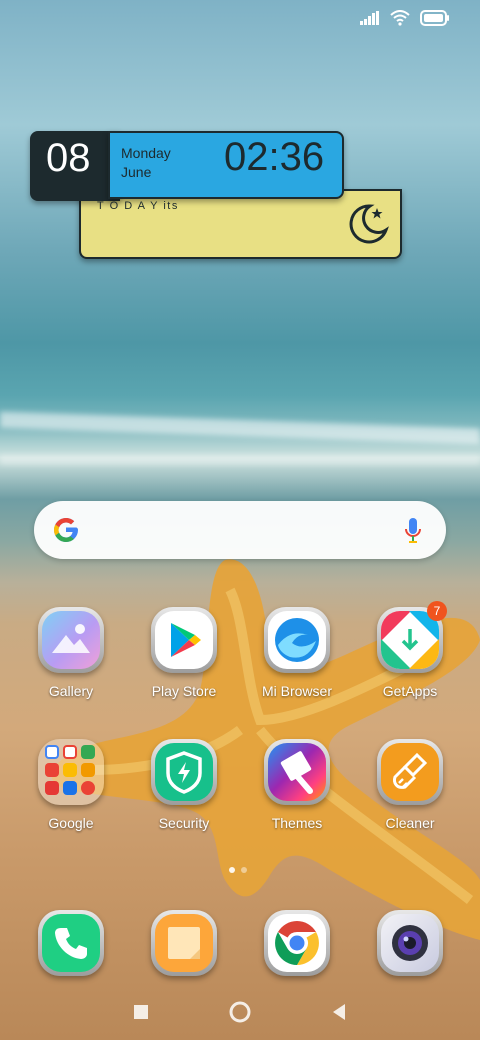  What do you see at coordinates (141, 1012) in the screenshot?
I see `recents-button` at bounding box center [141, 1012].